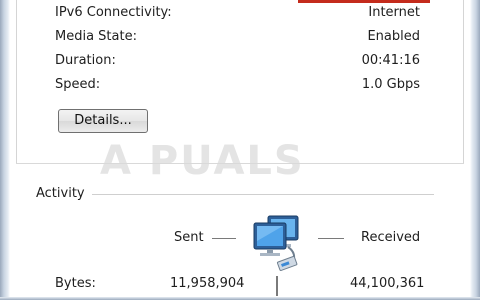 The width and height of the screenshot is (480, 300). I want to click on network-computers-icon, so click(276, 243).